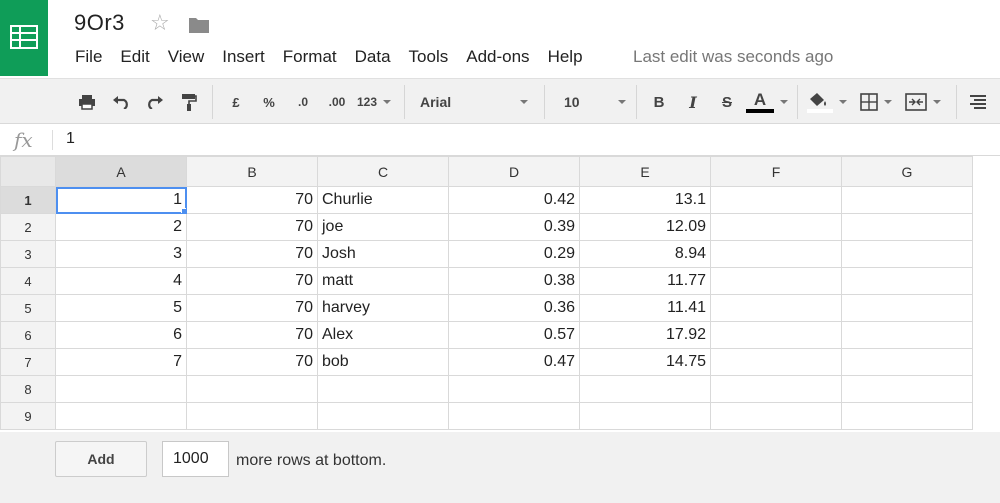 The image size is (1000, 503). Describe the element at coordinates (28, 416) in the screenshot. I see `row-header: 9` at that location.